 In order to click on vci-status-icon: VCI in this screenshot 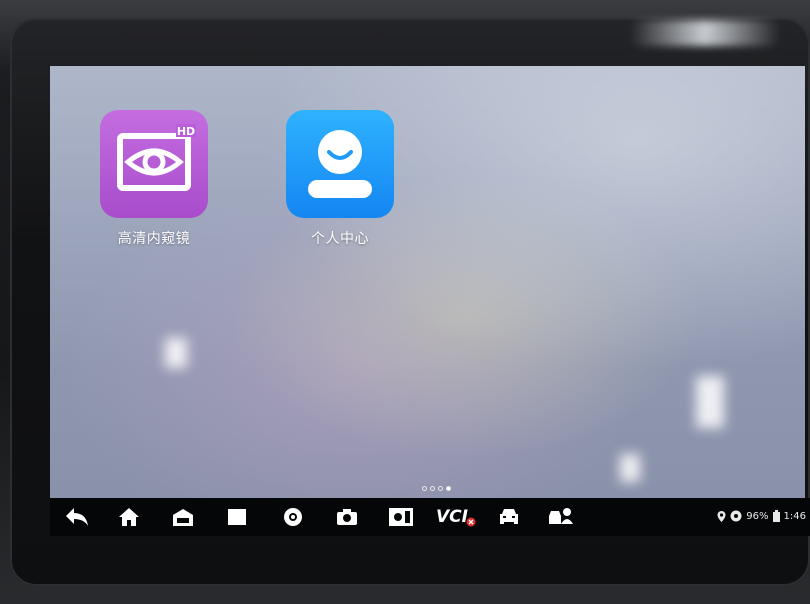, I will do `click(456, 517)`.